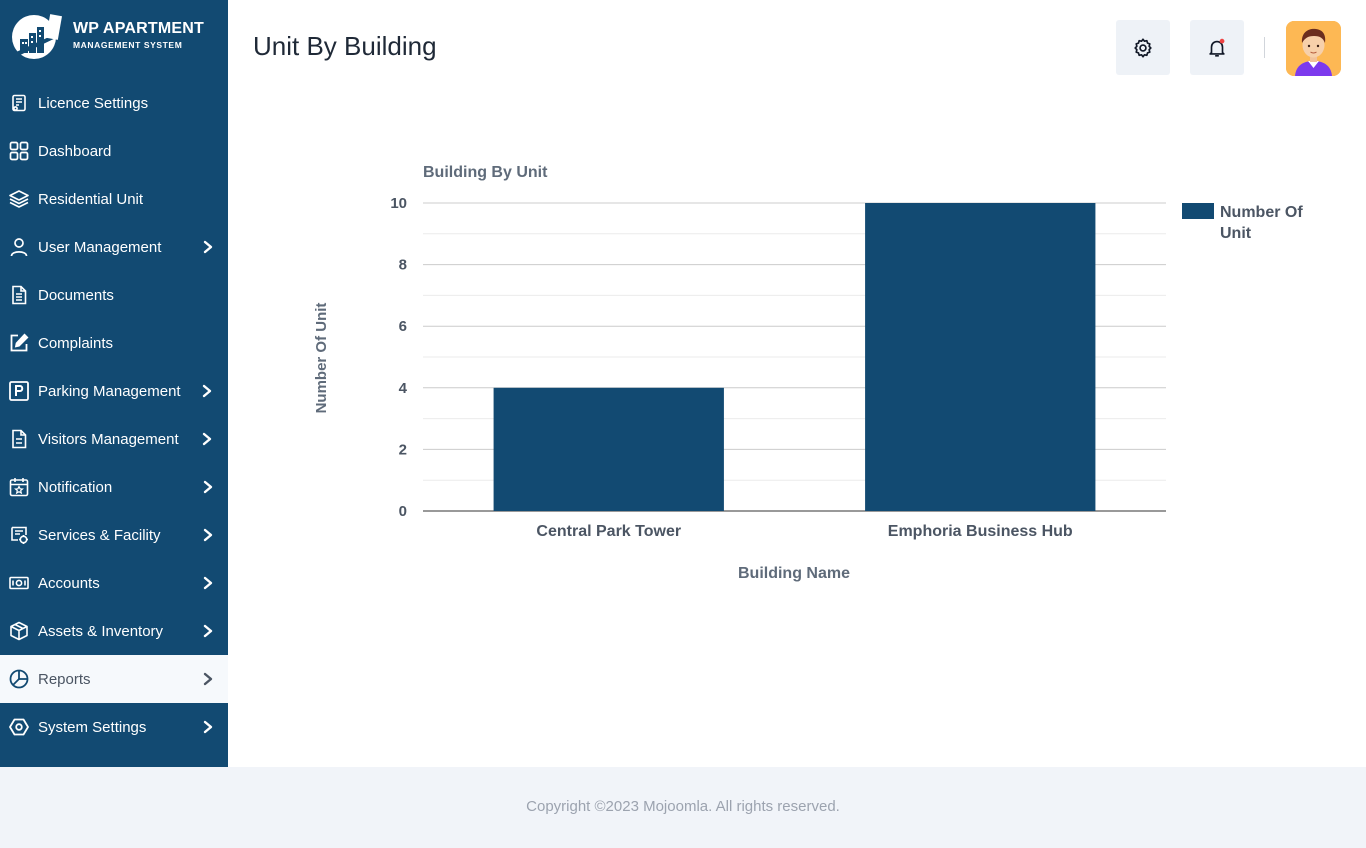 This screenshot has width=1366, height=848. I want to click on legend-swatch, so click(1198, 211).